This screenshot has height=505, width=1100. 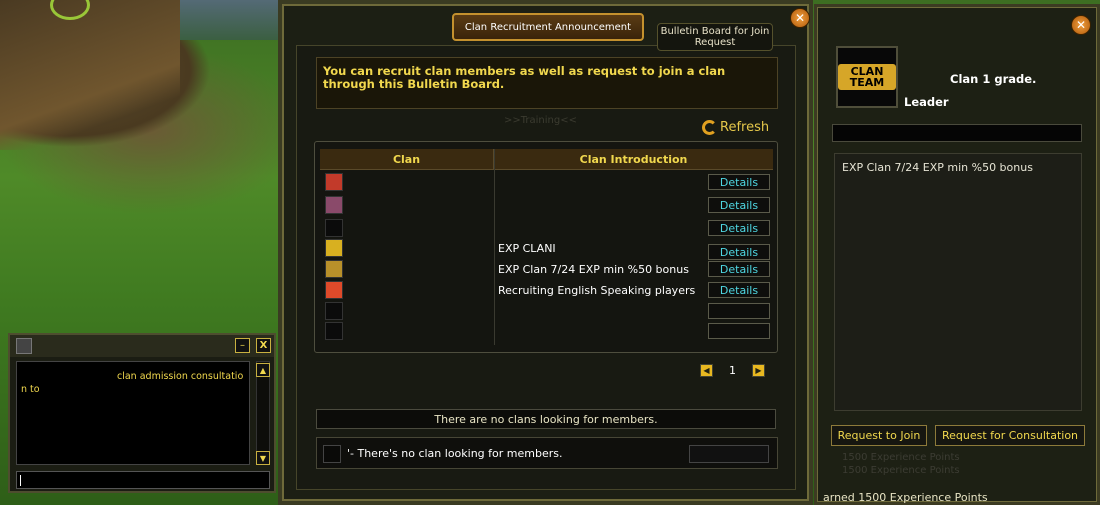 I want to click on chat-log: clan admission consultatio n to, so click(x=133, y=413).